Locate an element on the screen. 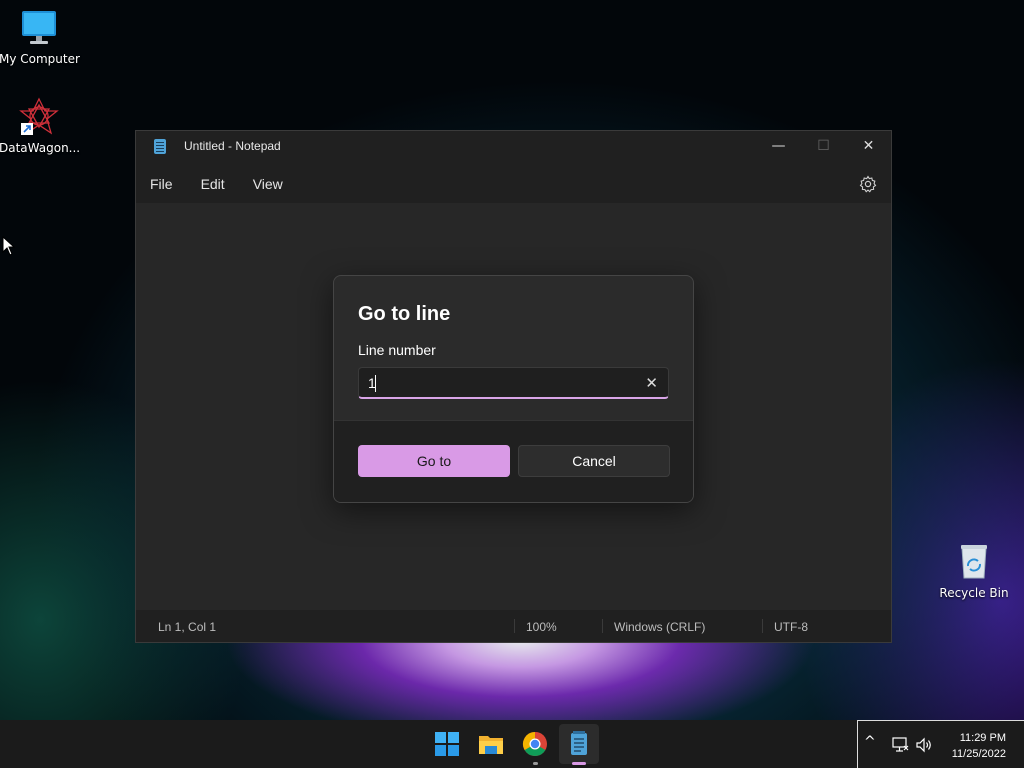 This screenshot has width=1024, height=768. go-to-button: Go to is located at coordinates (434, 461).